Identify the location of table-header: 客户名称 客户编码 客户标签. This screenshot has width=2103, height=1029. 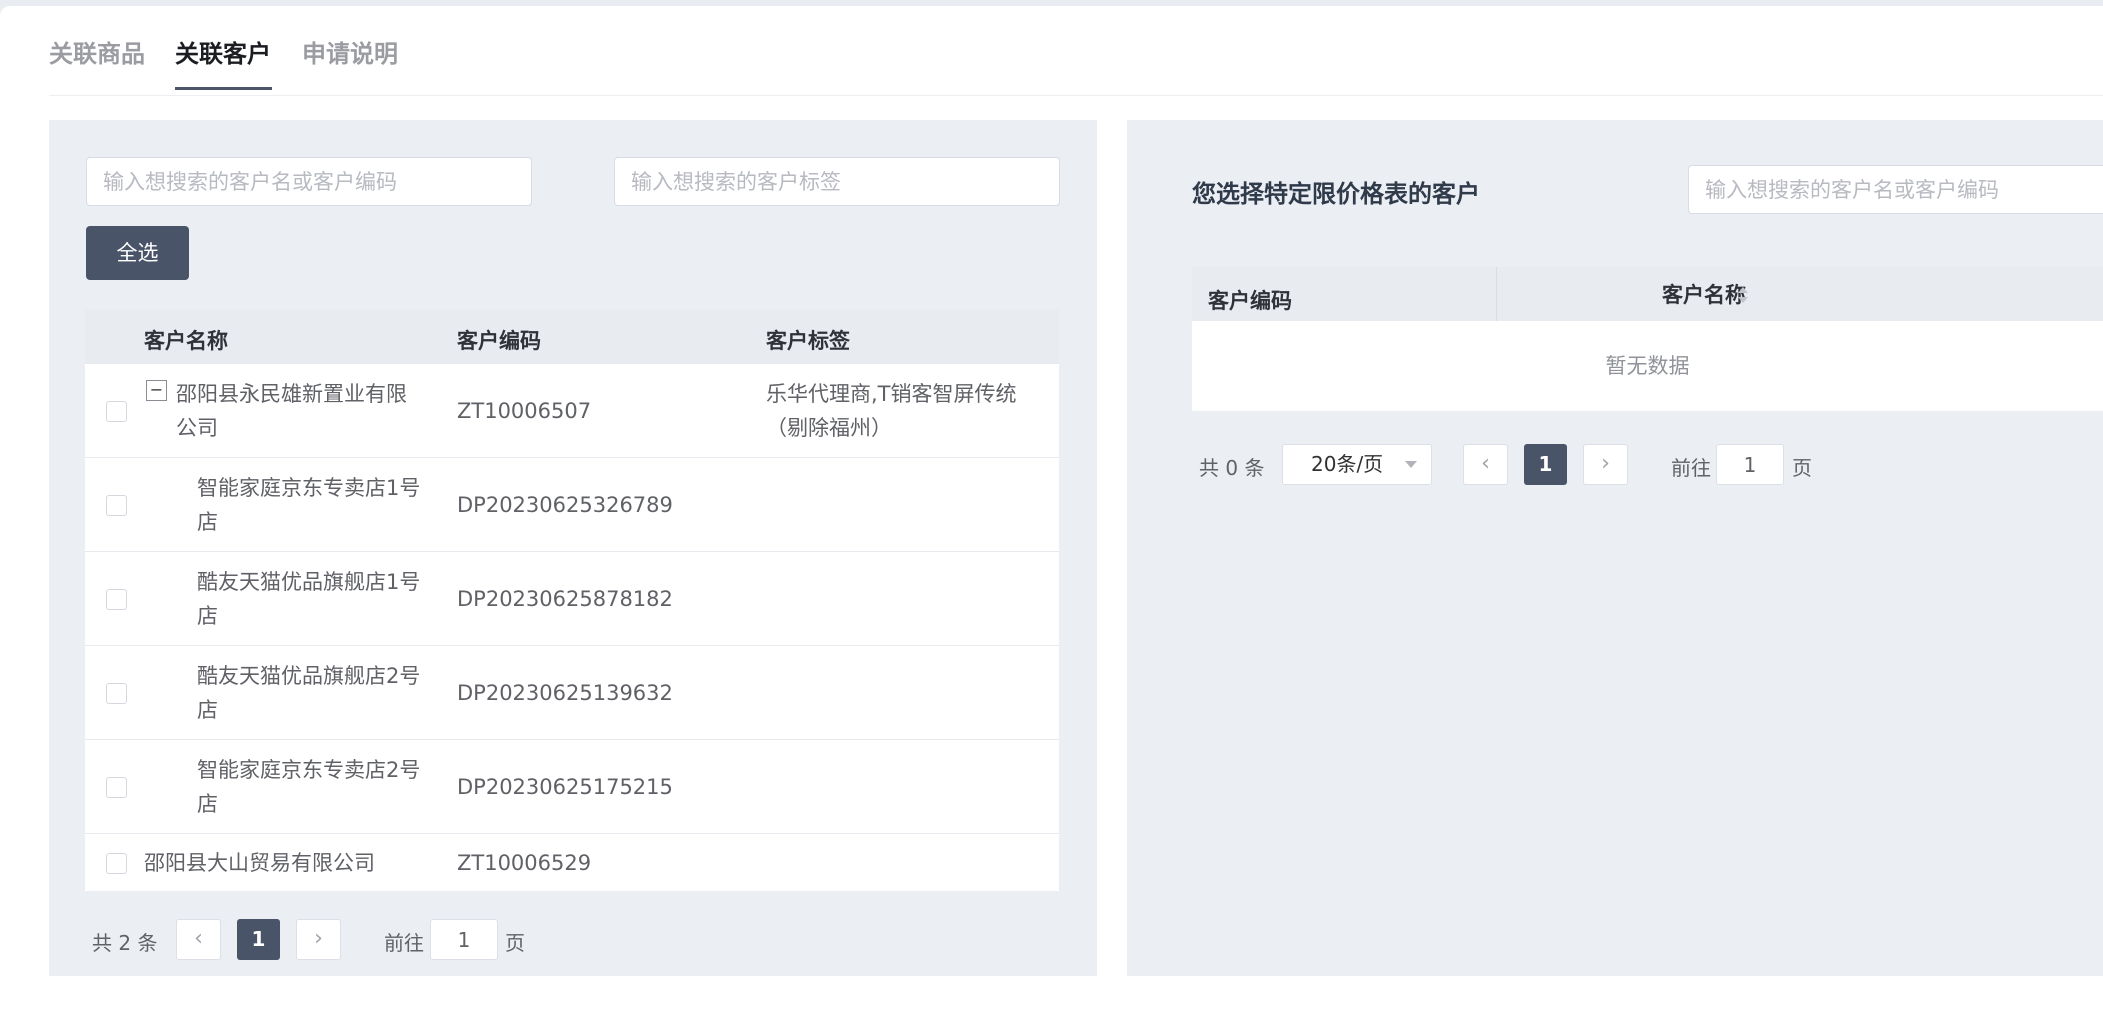
(572, 336).